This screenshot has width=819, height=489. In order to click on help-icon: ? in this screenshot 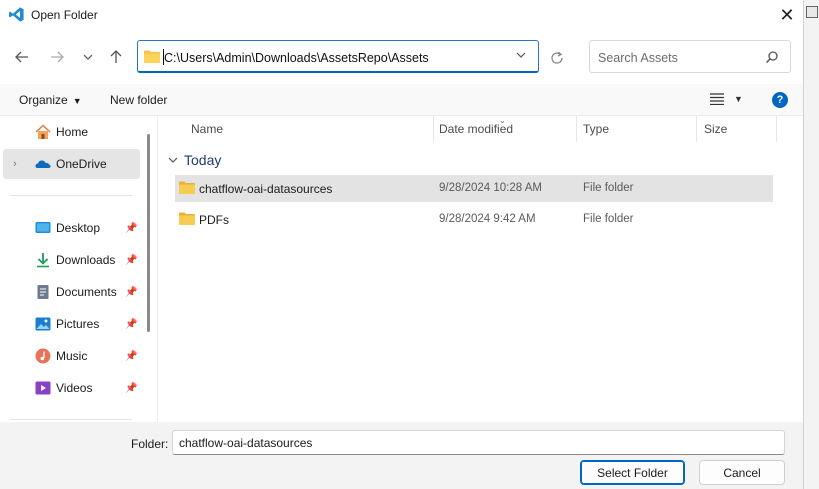, I will do `click(780, 100)`.